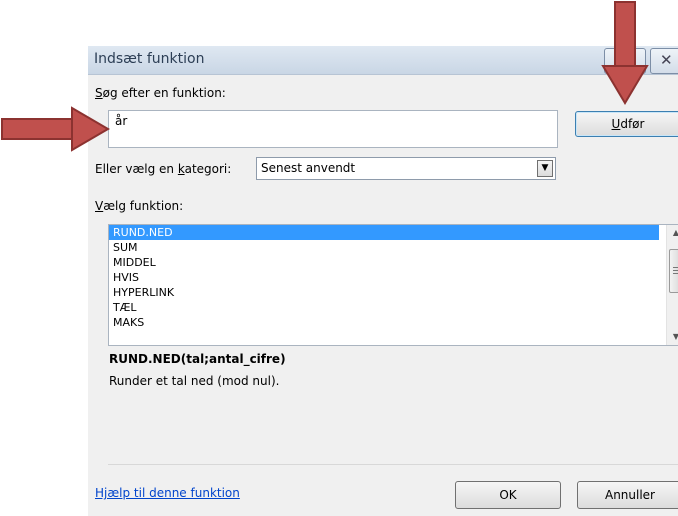 This screenshot has width=678, height=516. Describe the element at coordinates (384, 307) in the screenshot. I see `function-list-item: TÆL` at that location.